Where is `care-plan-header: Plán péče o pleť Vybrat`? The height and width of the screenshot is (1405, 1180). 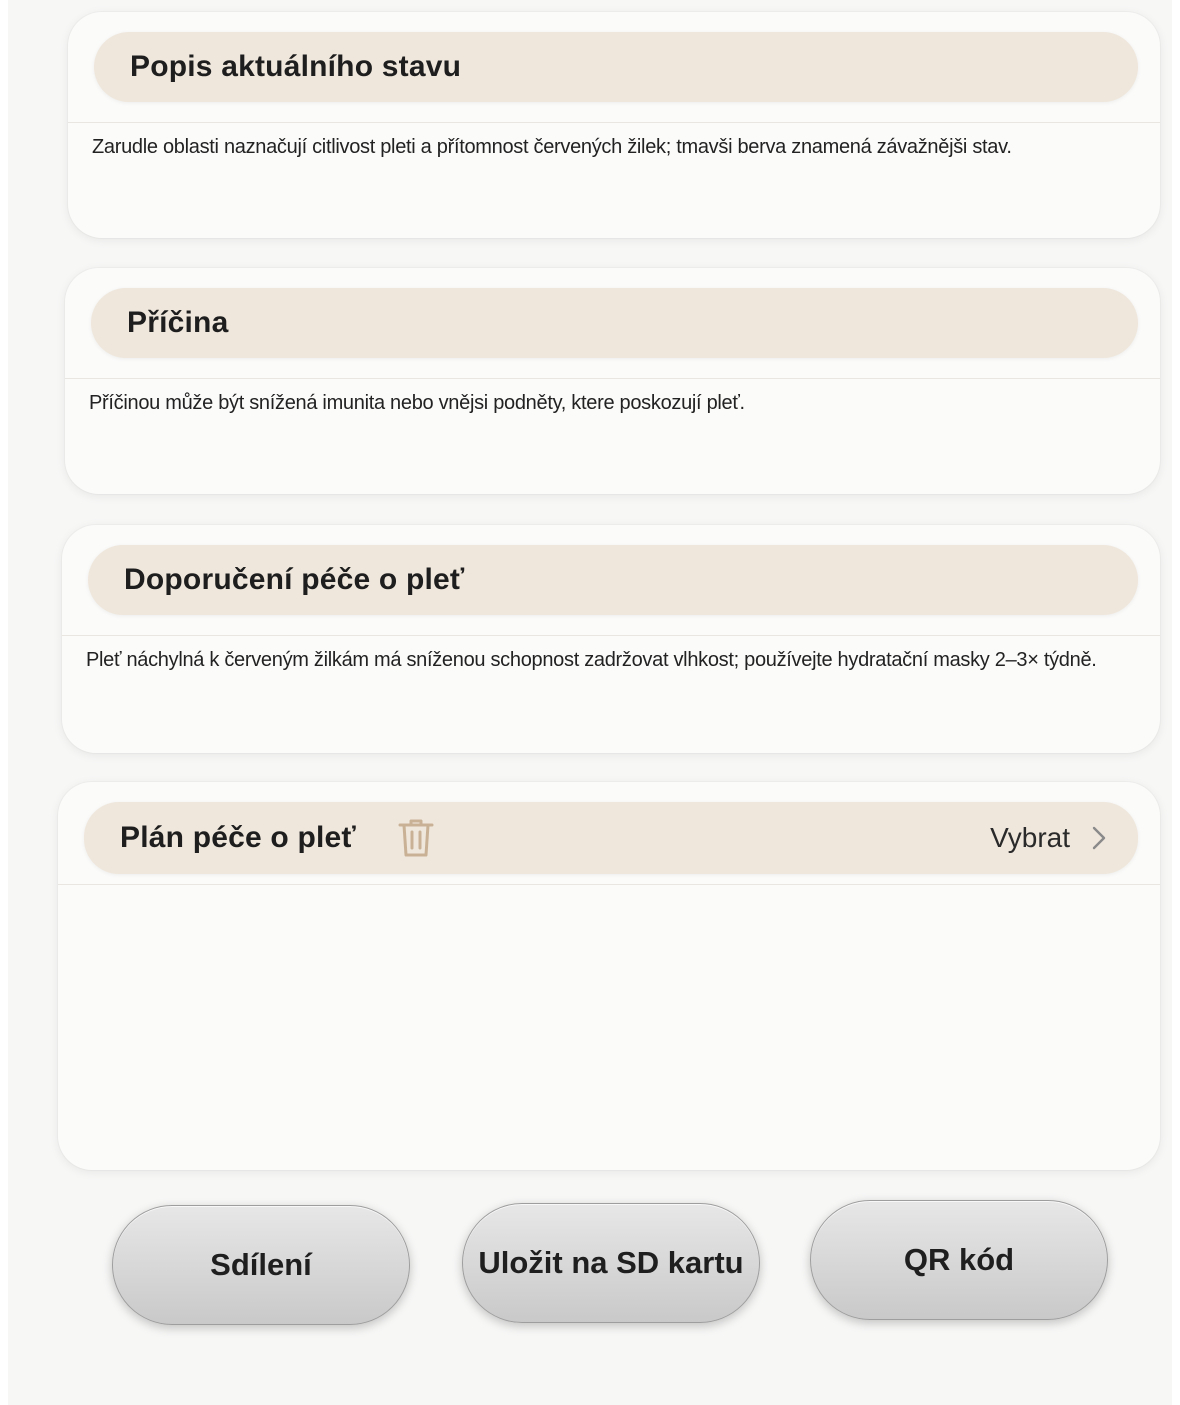 care-plan-header: Plán péče o pleť Vybrat is located at coordinates (611, 838).